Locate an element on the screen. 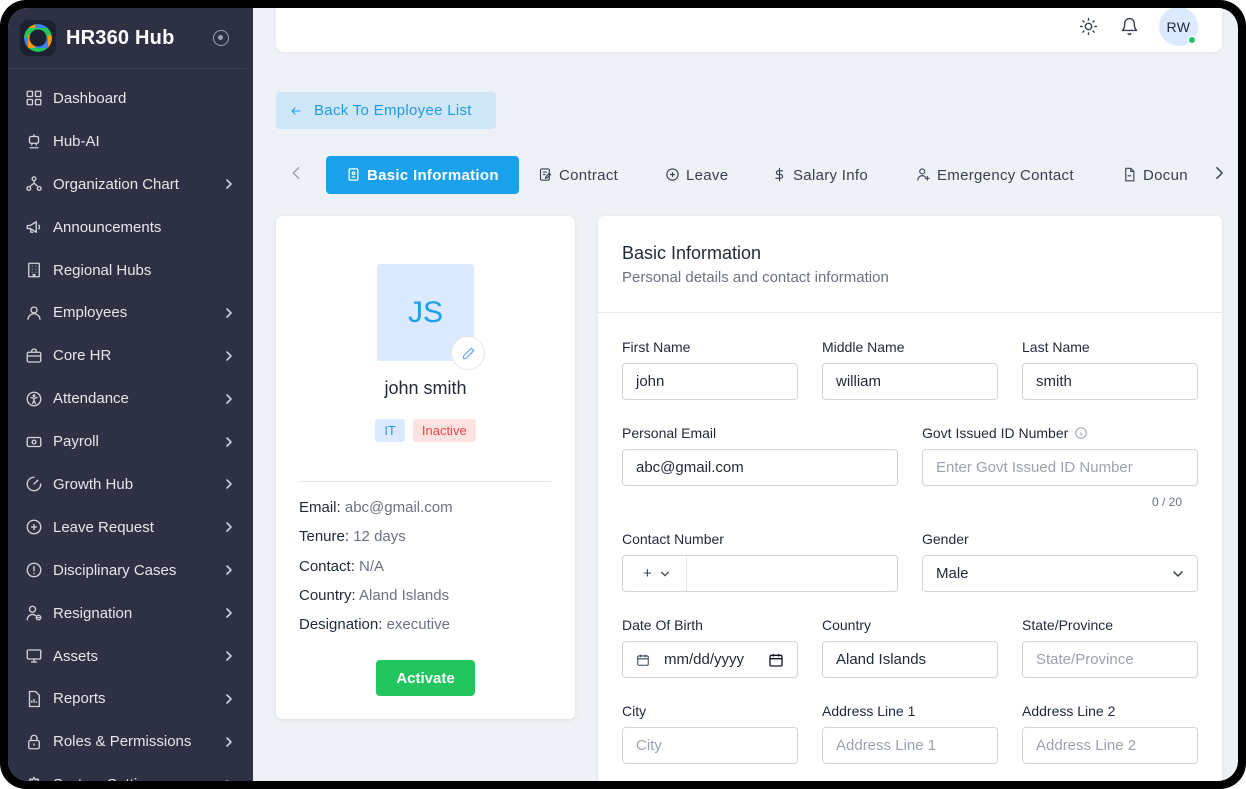 The width and height of the screenshot is (1246, 789). govt-id-input: Enter Govt Issued ID Number is located at coordinates (1060, 467).